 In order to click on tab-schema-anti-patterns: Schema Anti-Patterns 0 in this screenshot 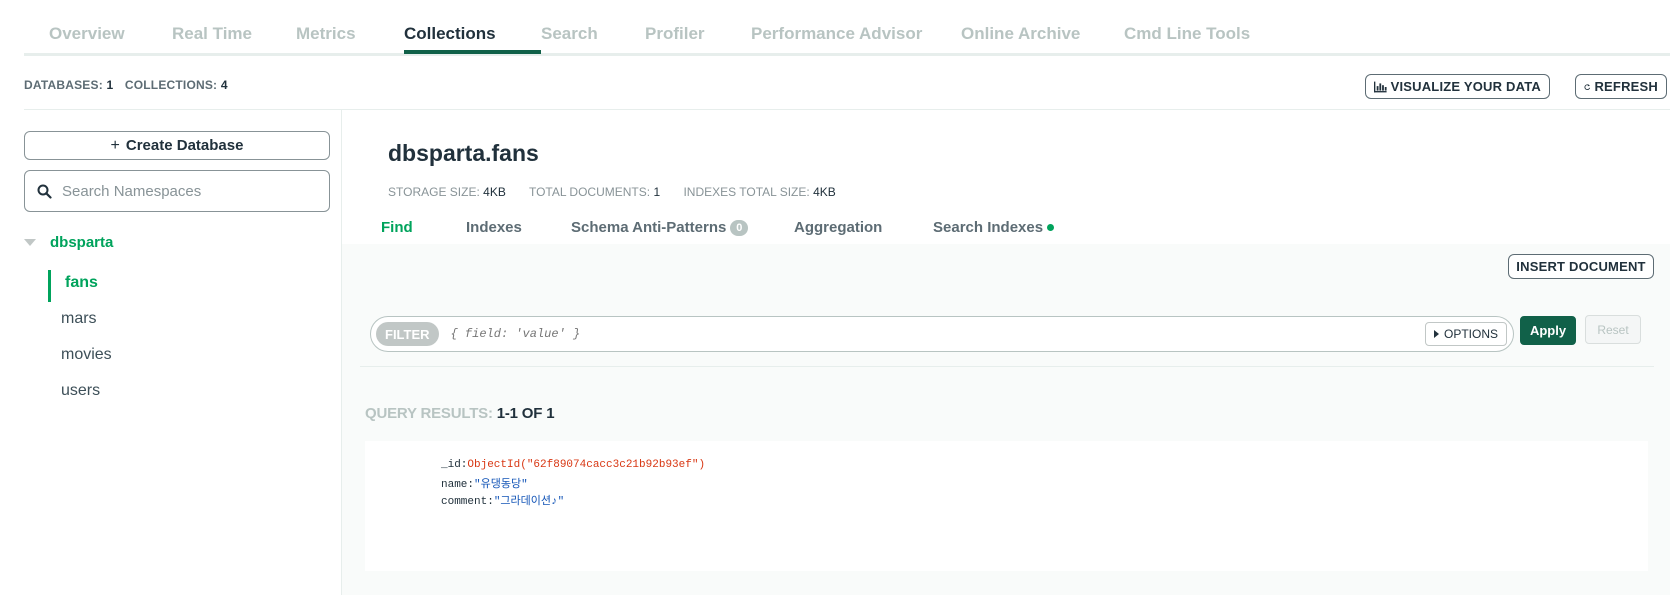, I will do `click(660, 227)`.